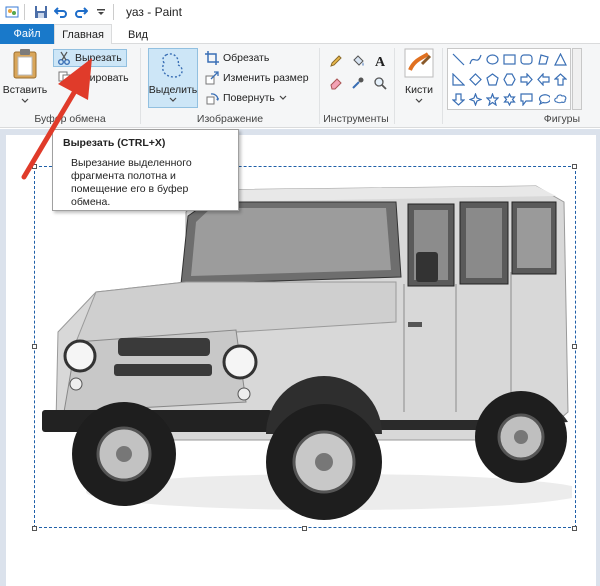 Image resolution: width=600 pixels, height=586 pixels. Describe the element at coordinates (25, 90) in the screenshot. I see `paste-label: Вставить` at that location.